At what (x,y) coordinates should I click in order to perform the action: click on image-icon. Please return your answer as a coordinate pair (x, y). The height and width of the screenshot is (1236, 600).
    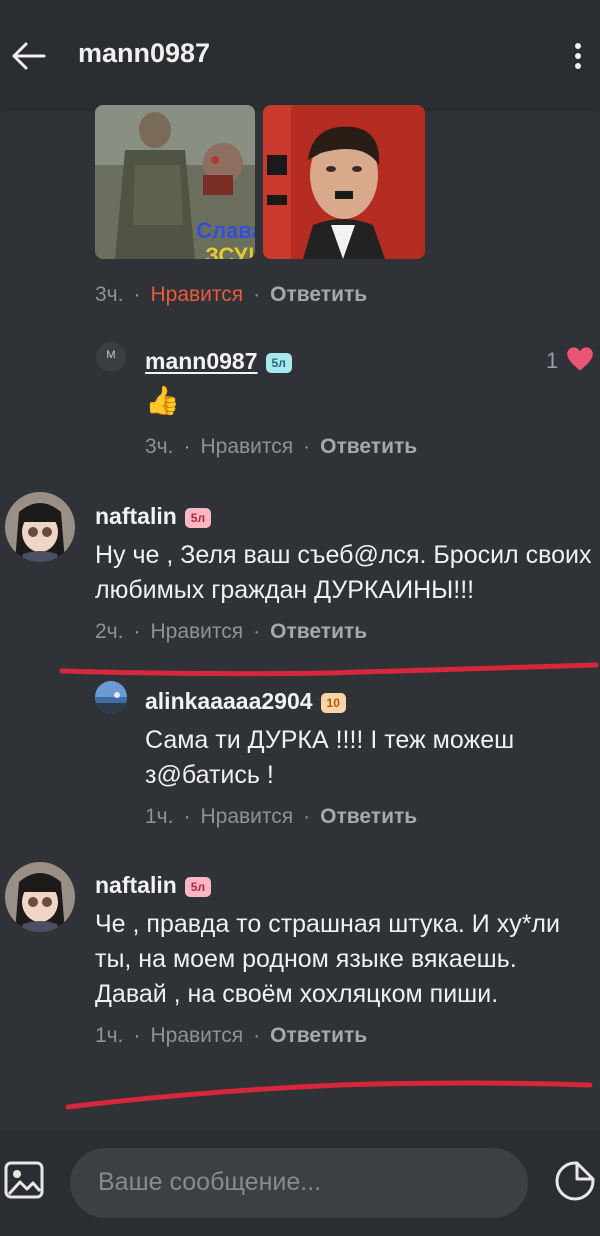
    Looking at the image, I should click on (24, 1180).